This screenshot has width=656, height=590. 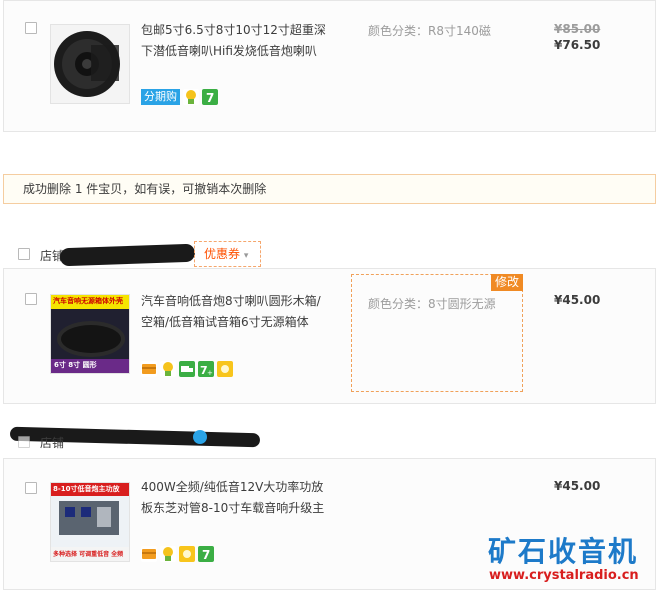 What do you see at coordinates (437, 333) in the screenshot?
I see `sku-edit-area: 颜色分类：8寸圆形无源 修改` at bounding box center [437, 333].